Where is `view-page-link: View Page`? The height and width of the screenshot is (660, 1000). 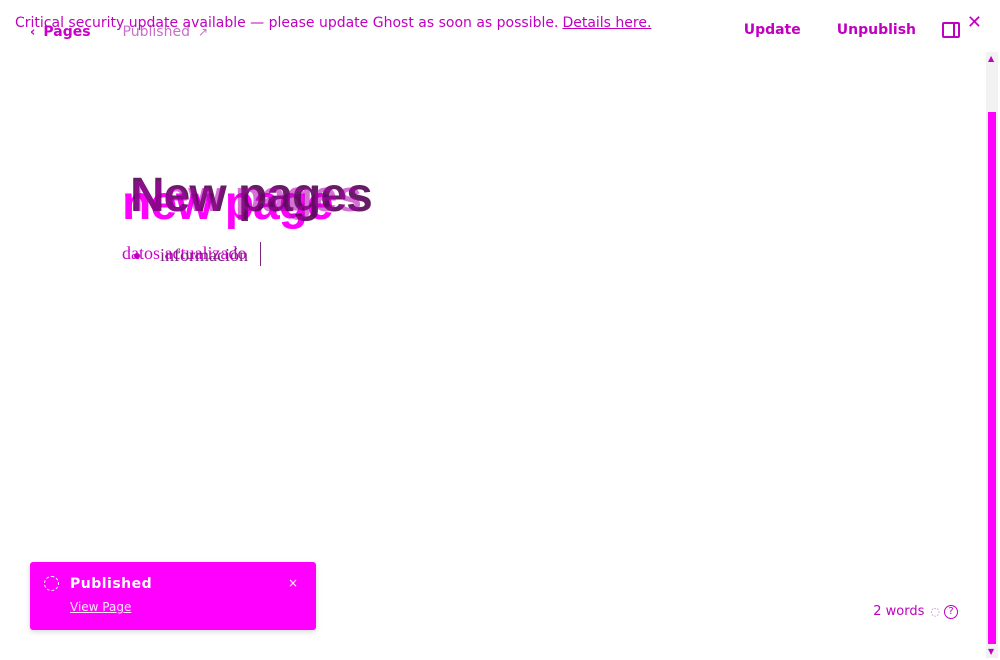
view-page-link: View Page is located at coordinates (100, 607).